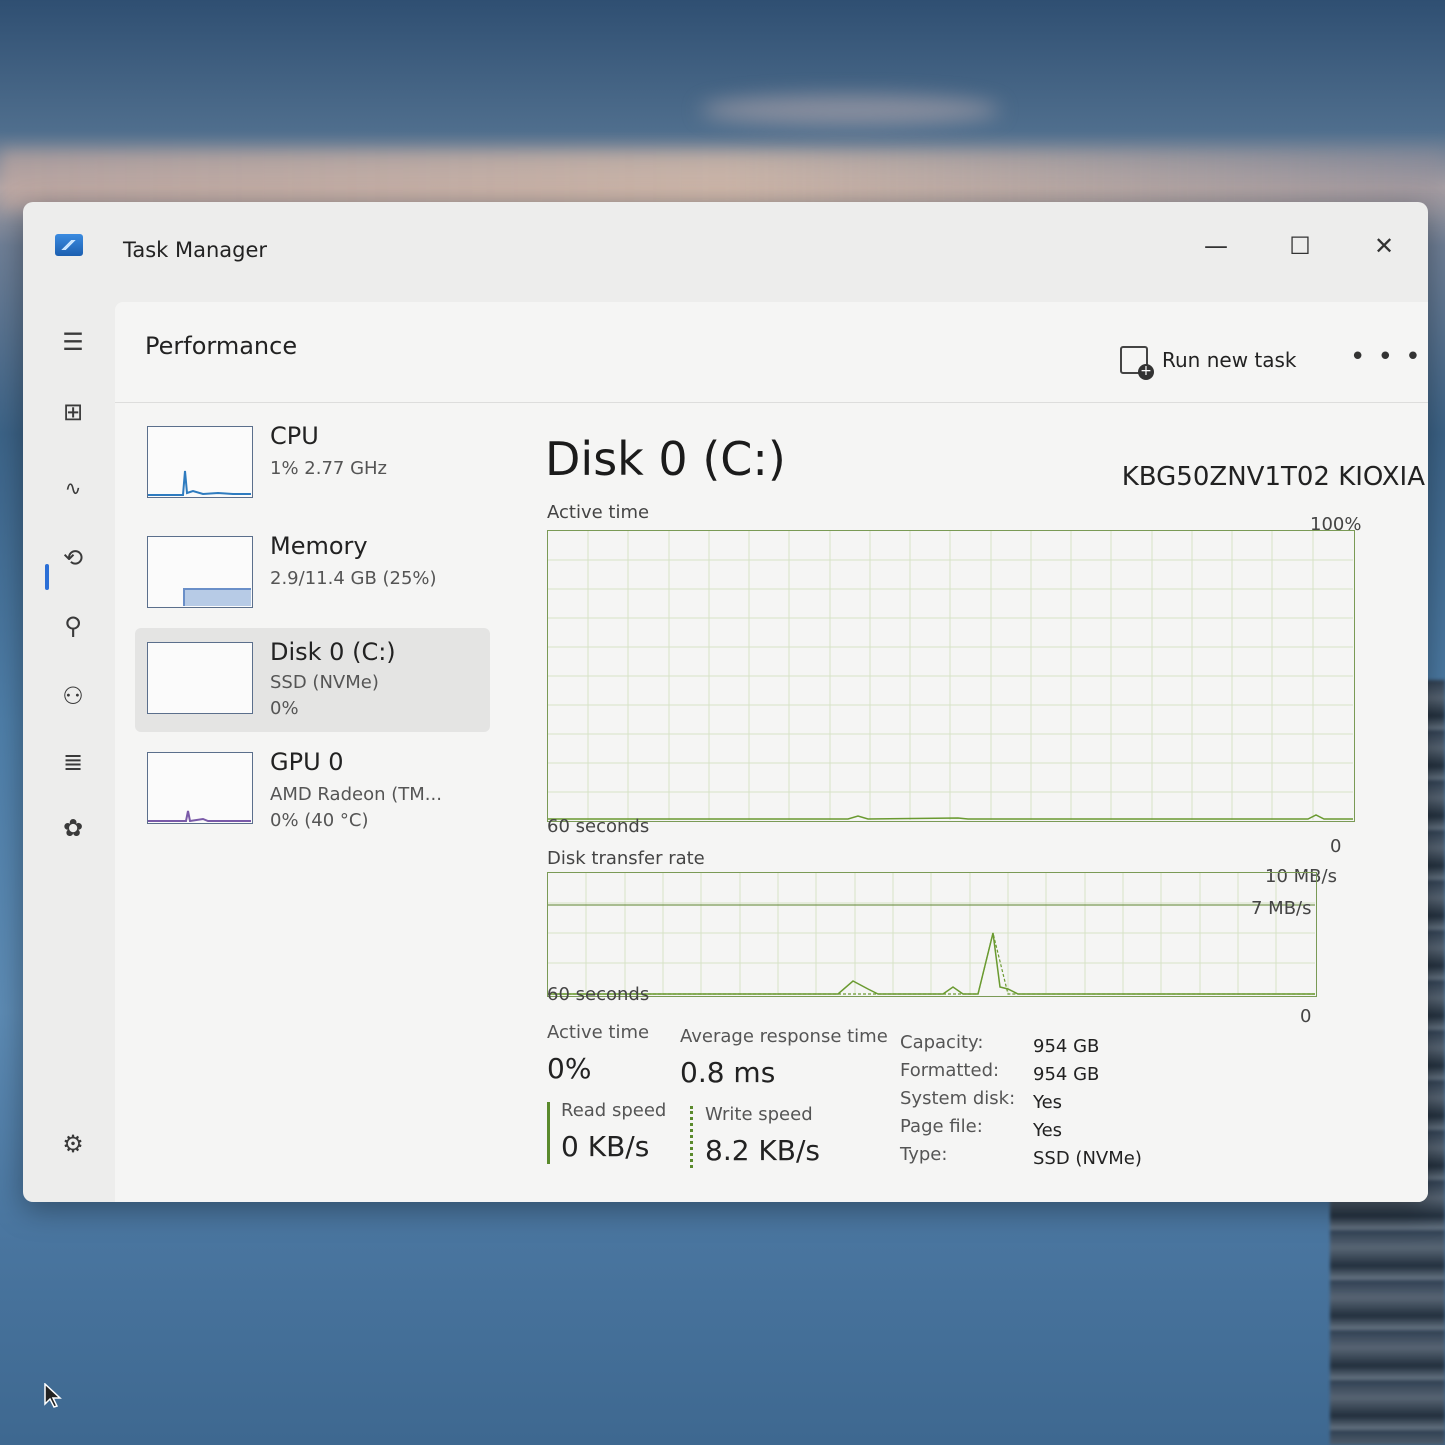 This screenshot has height=1445, width=1445. I want to click on active-time-graph, so click(951, 676).